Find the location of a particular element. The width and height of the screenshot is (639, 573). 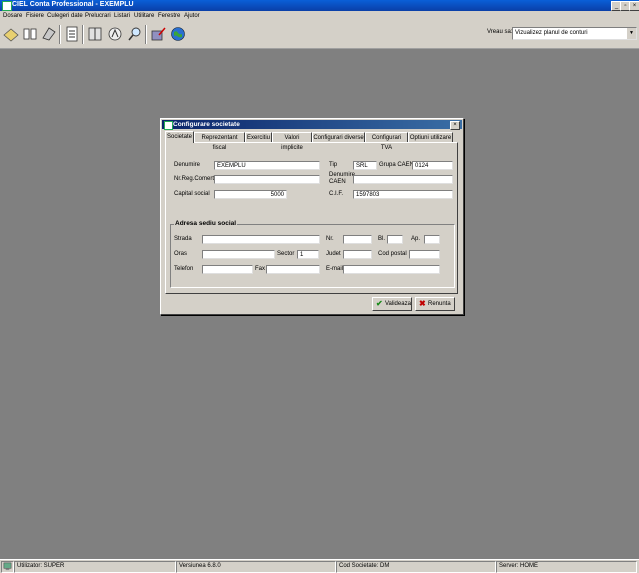

judet-label: Judet is located at coordinates (333, 254).